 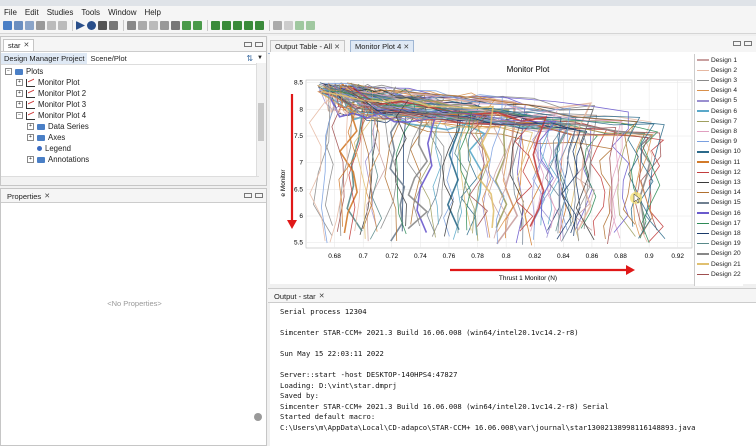 I want to click on tree-scrollbar, so click(x=261, y=124).